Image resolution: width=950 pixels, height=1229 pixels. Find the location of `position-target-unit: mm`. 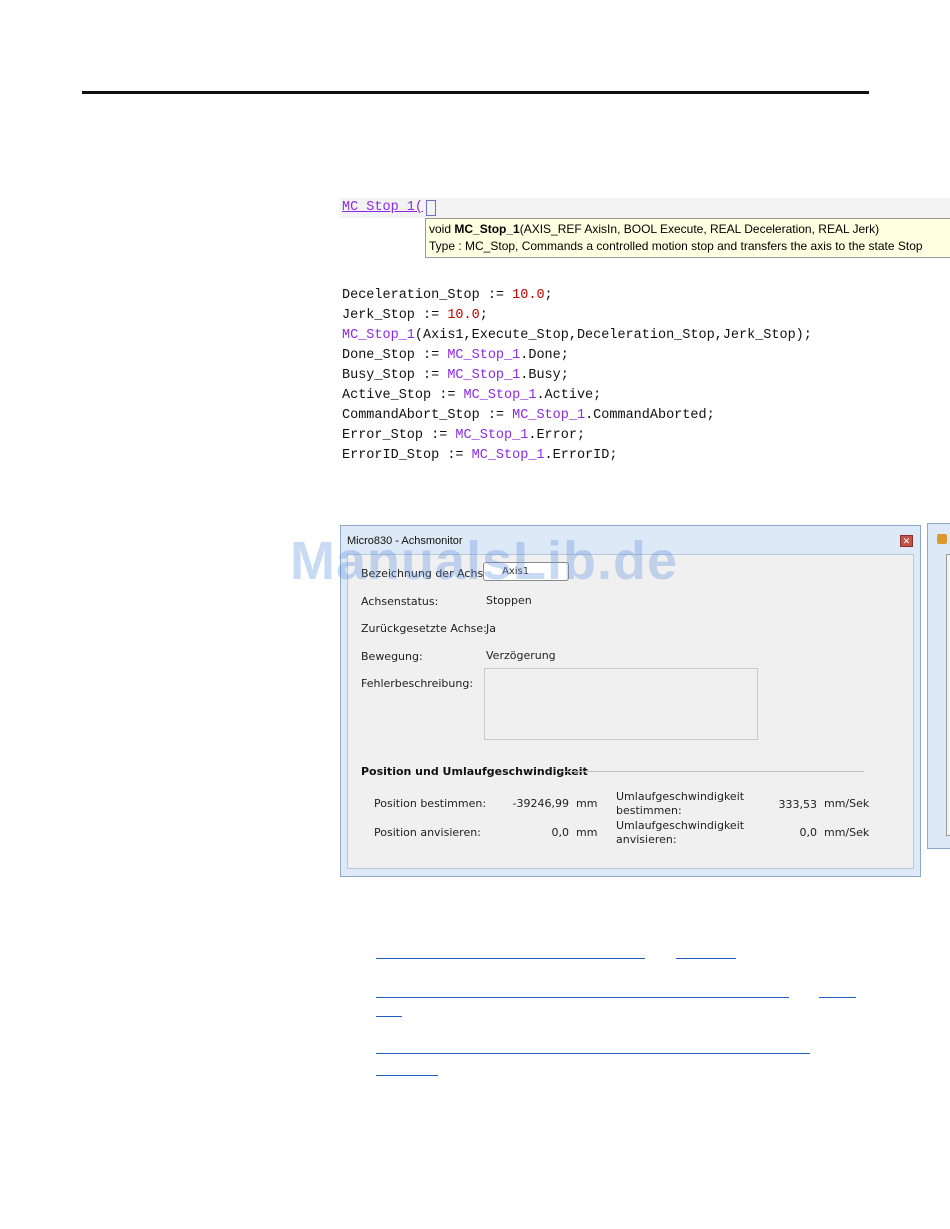

position-target-unit: mm is located at coordinates (587, 832).